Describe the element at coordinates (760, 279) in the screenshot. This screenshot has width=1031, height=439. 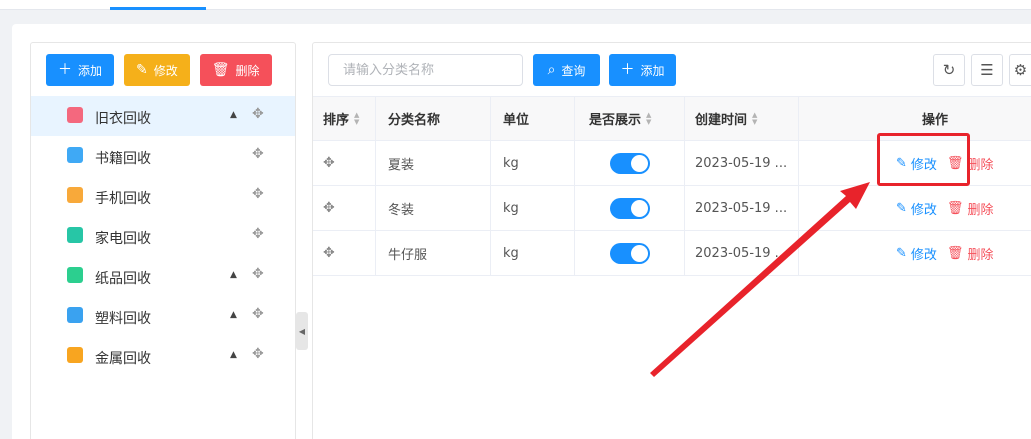
I see `annotation-arrow-icon` at that location.